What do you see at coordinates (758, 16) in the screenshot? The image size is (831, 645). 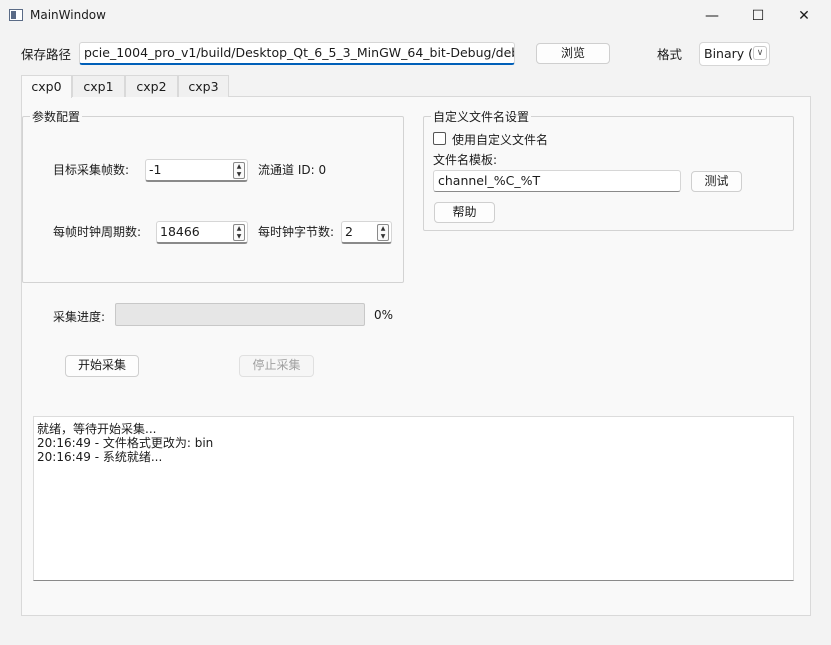 I see `maximize-button: ☐` at bounding box center [758, 16].